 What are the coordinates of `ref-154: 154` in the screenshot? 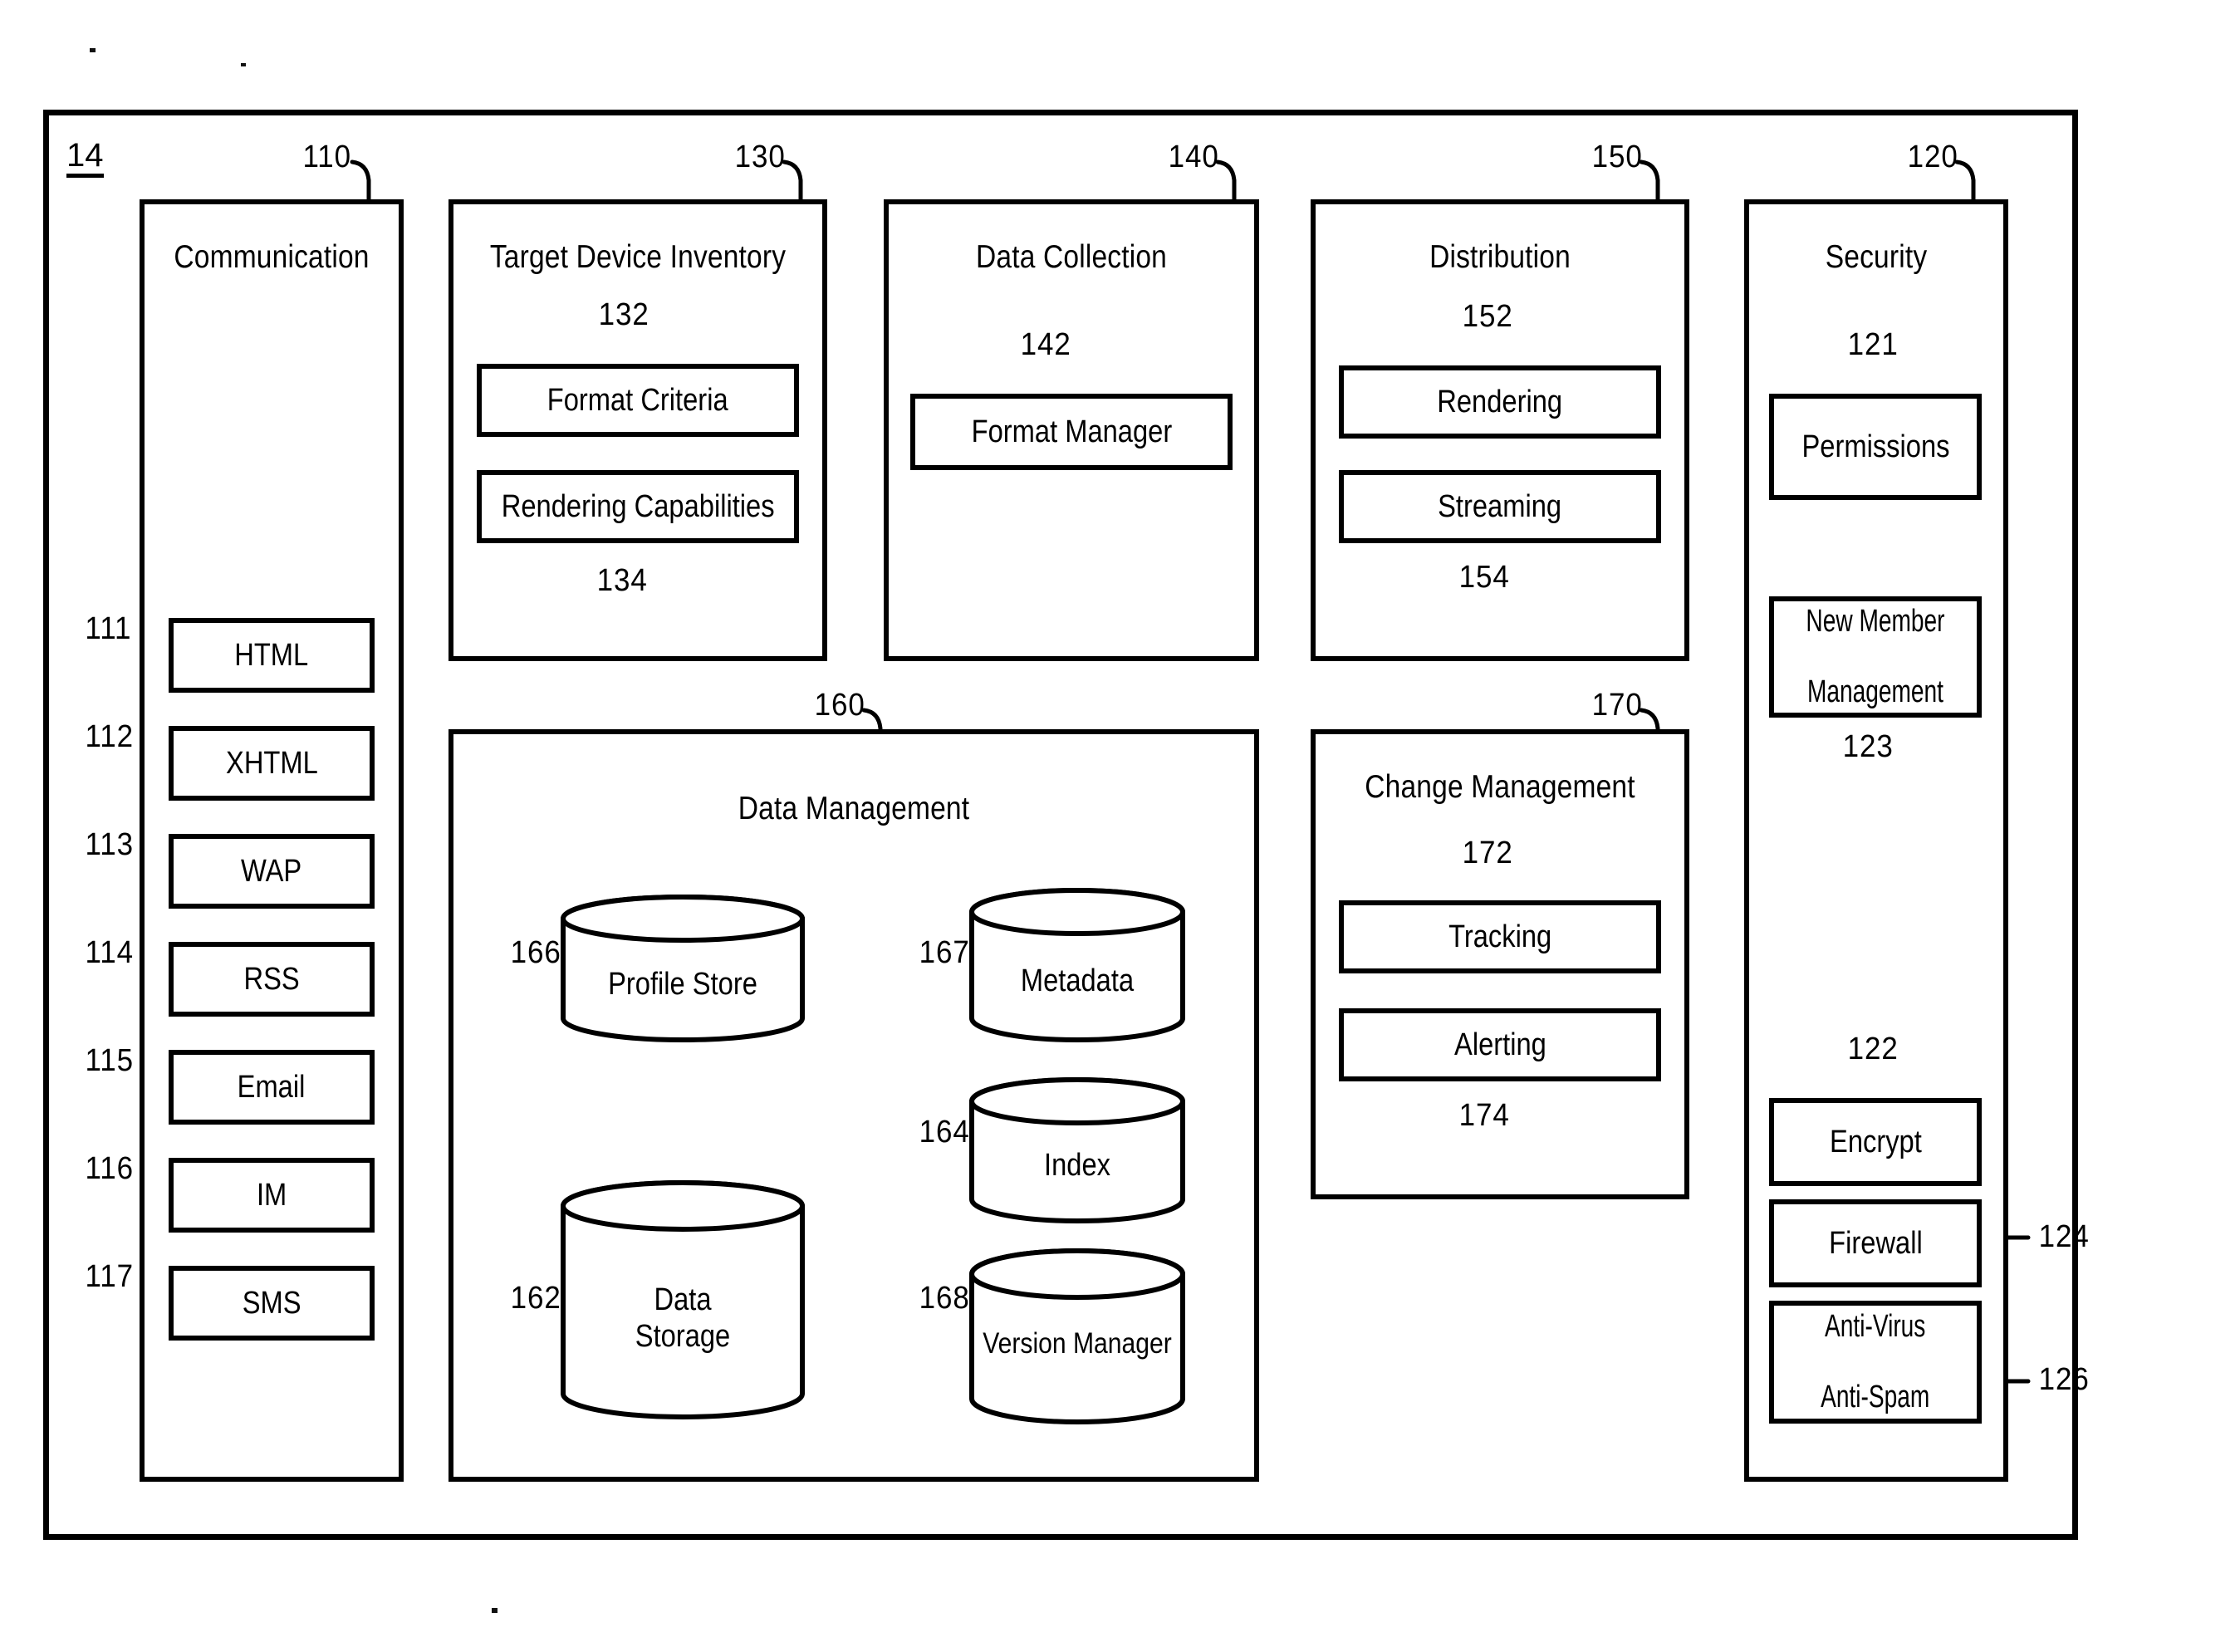 It's located at (1484, 577).